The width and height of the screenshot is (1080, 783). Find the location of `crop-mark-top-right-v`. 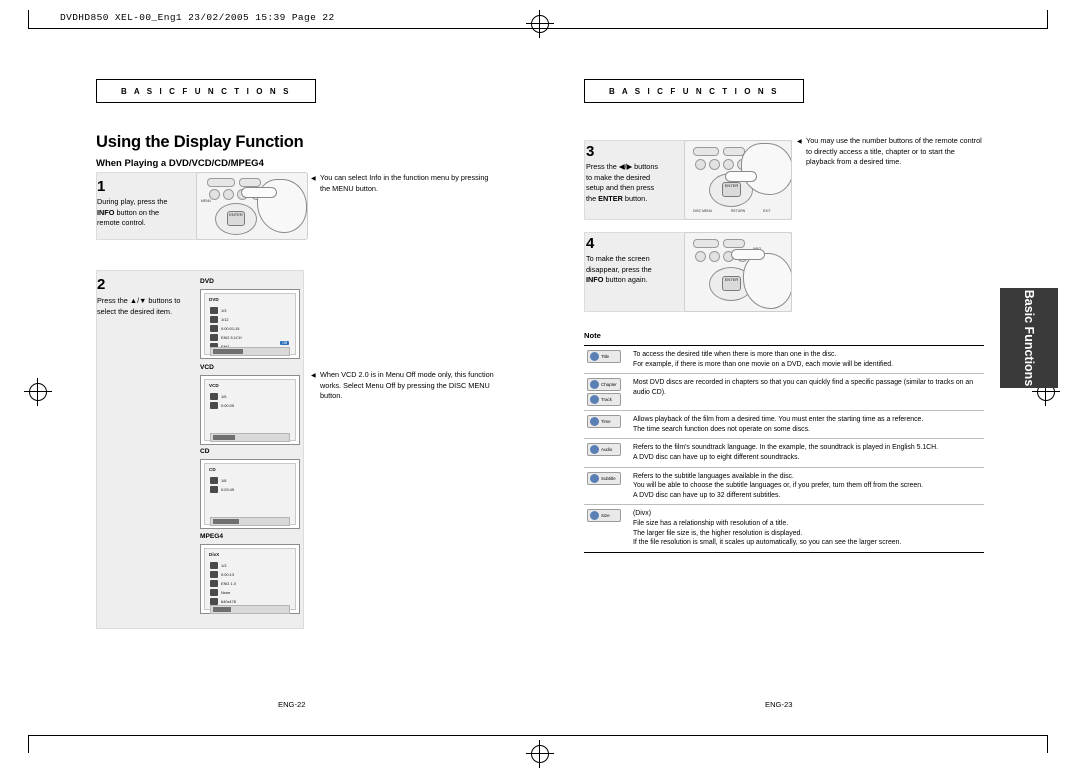

crop-mark-top-right-v is located at coordinates (1047, 19).